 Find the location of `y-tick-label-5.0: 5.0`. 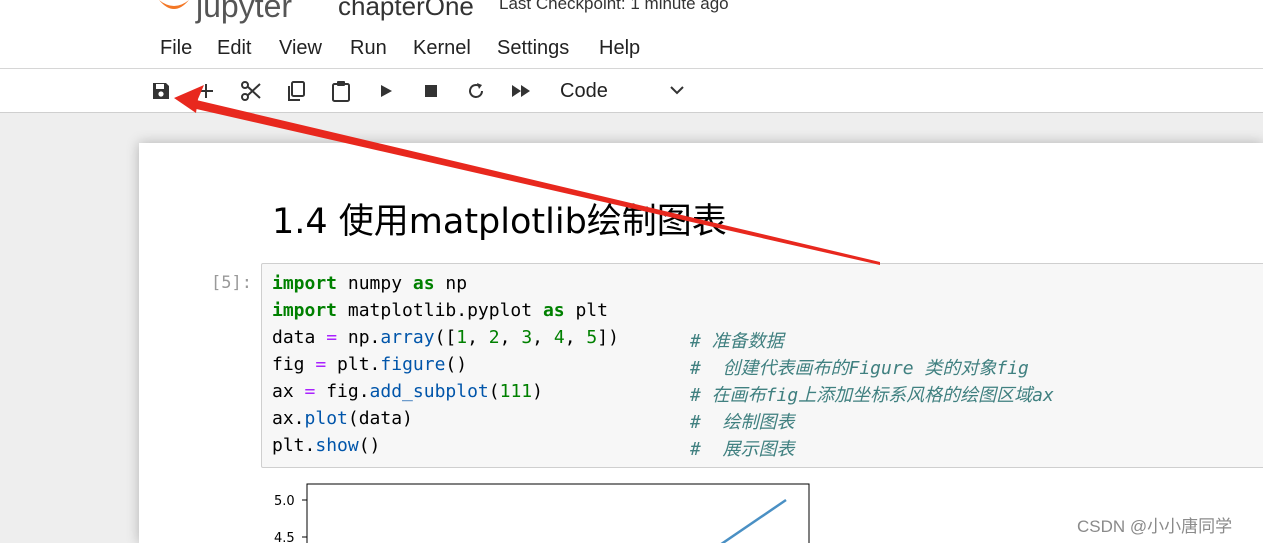

y-tick-label-5.0: 5.0 is located at coordinates (284, 501).